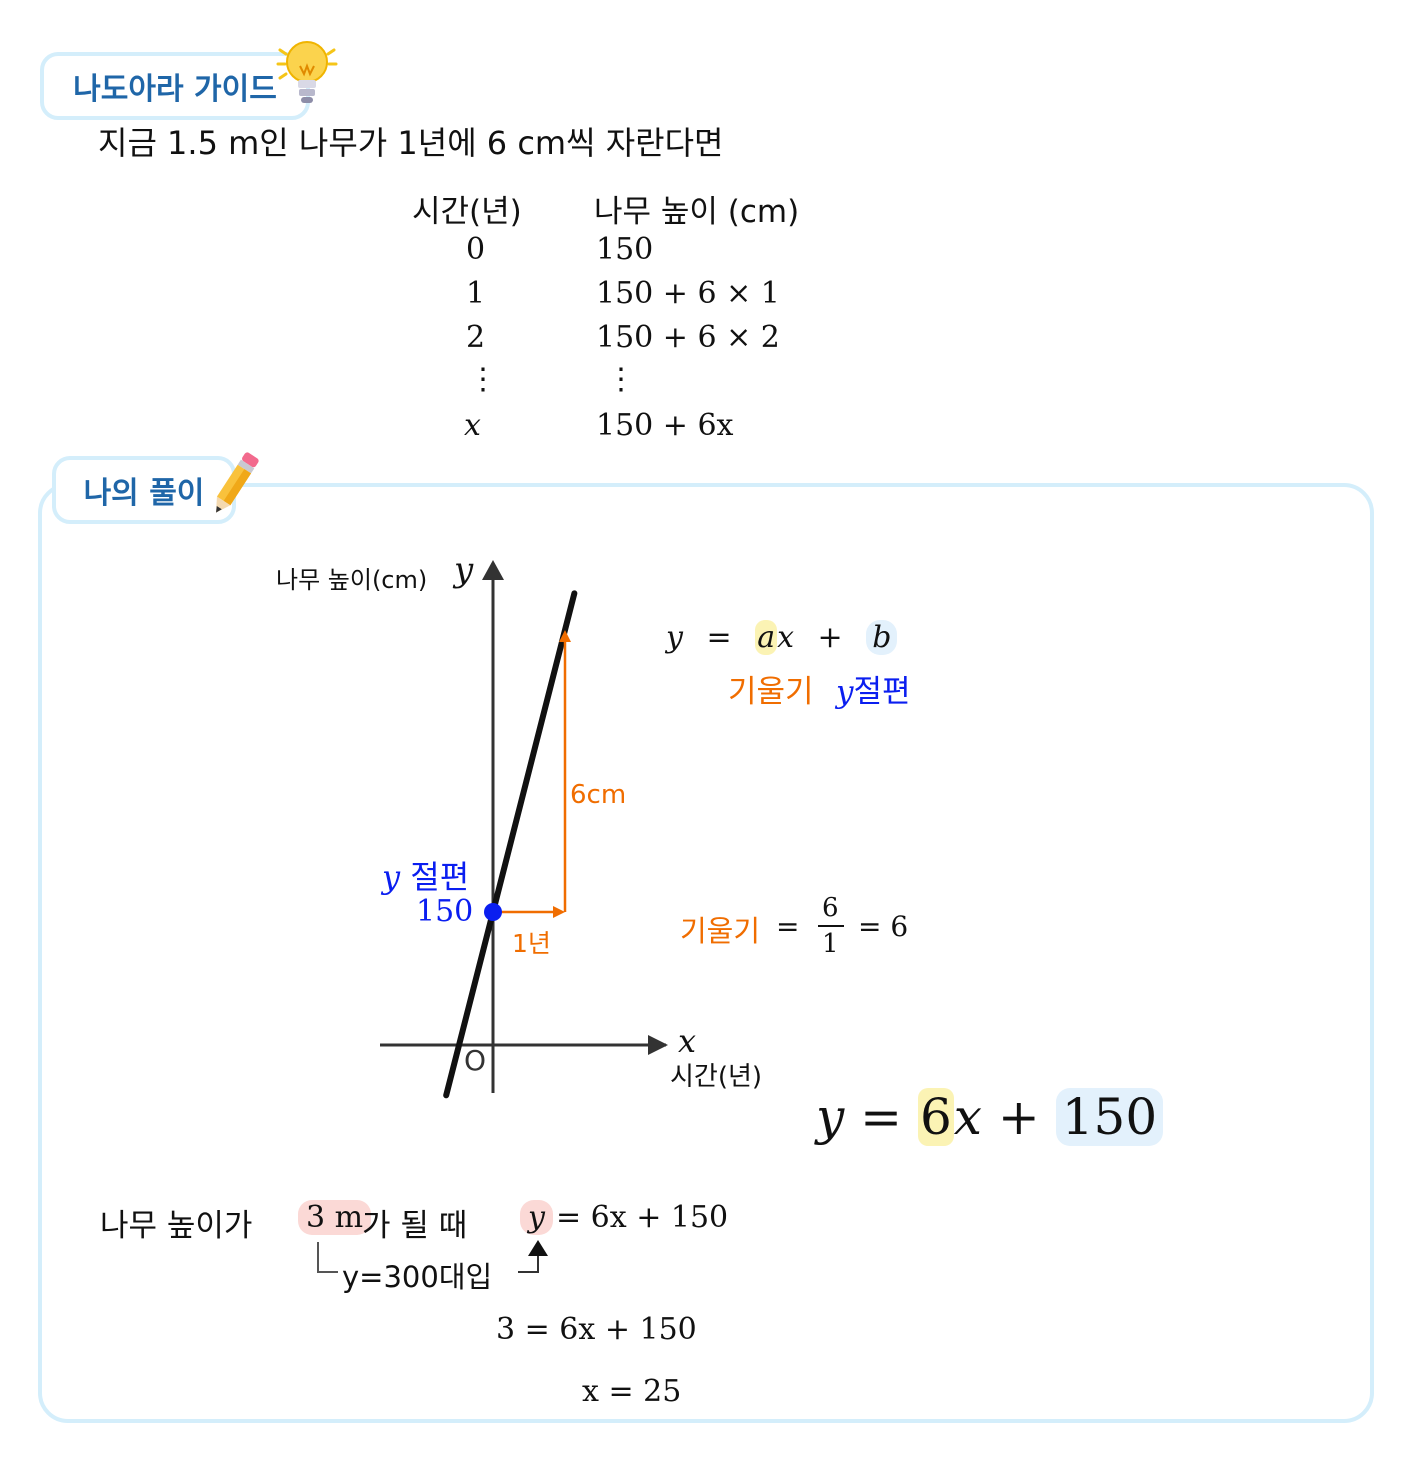 Image resolution: width=1416 pixels, height=1466 pixels. What do you see at coordinates (476, 293) in the screenshot?
I see `table-cell-time: 1` at bounding box center [476, 293].